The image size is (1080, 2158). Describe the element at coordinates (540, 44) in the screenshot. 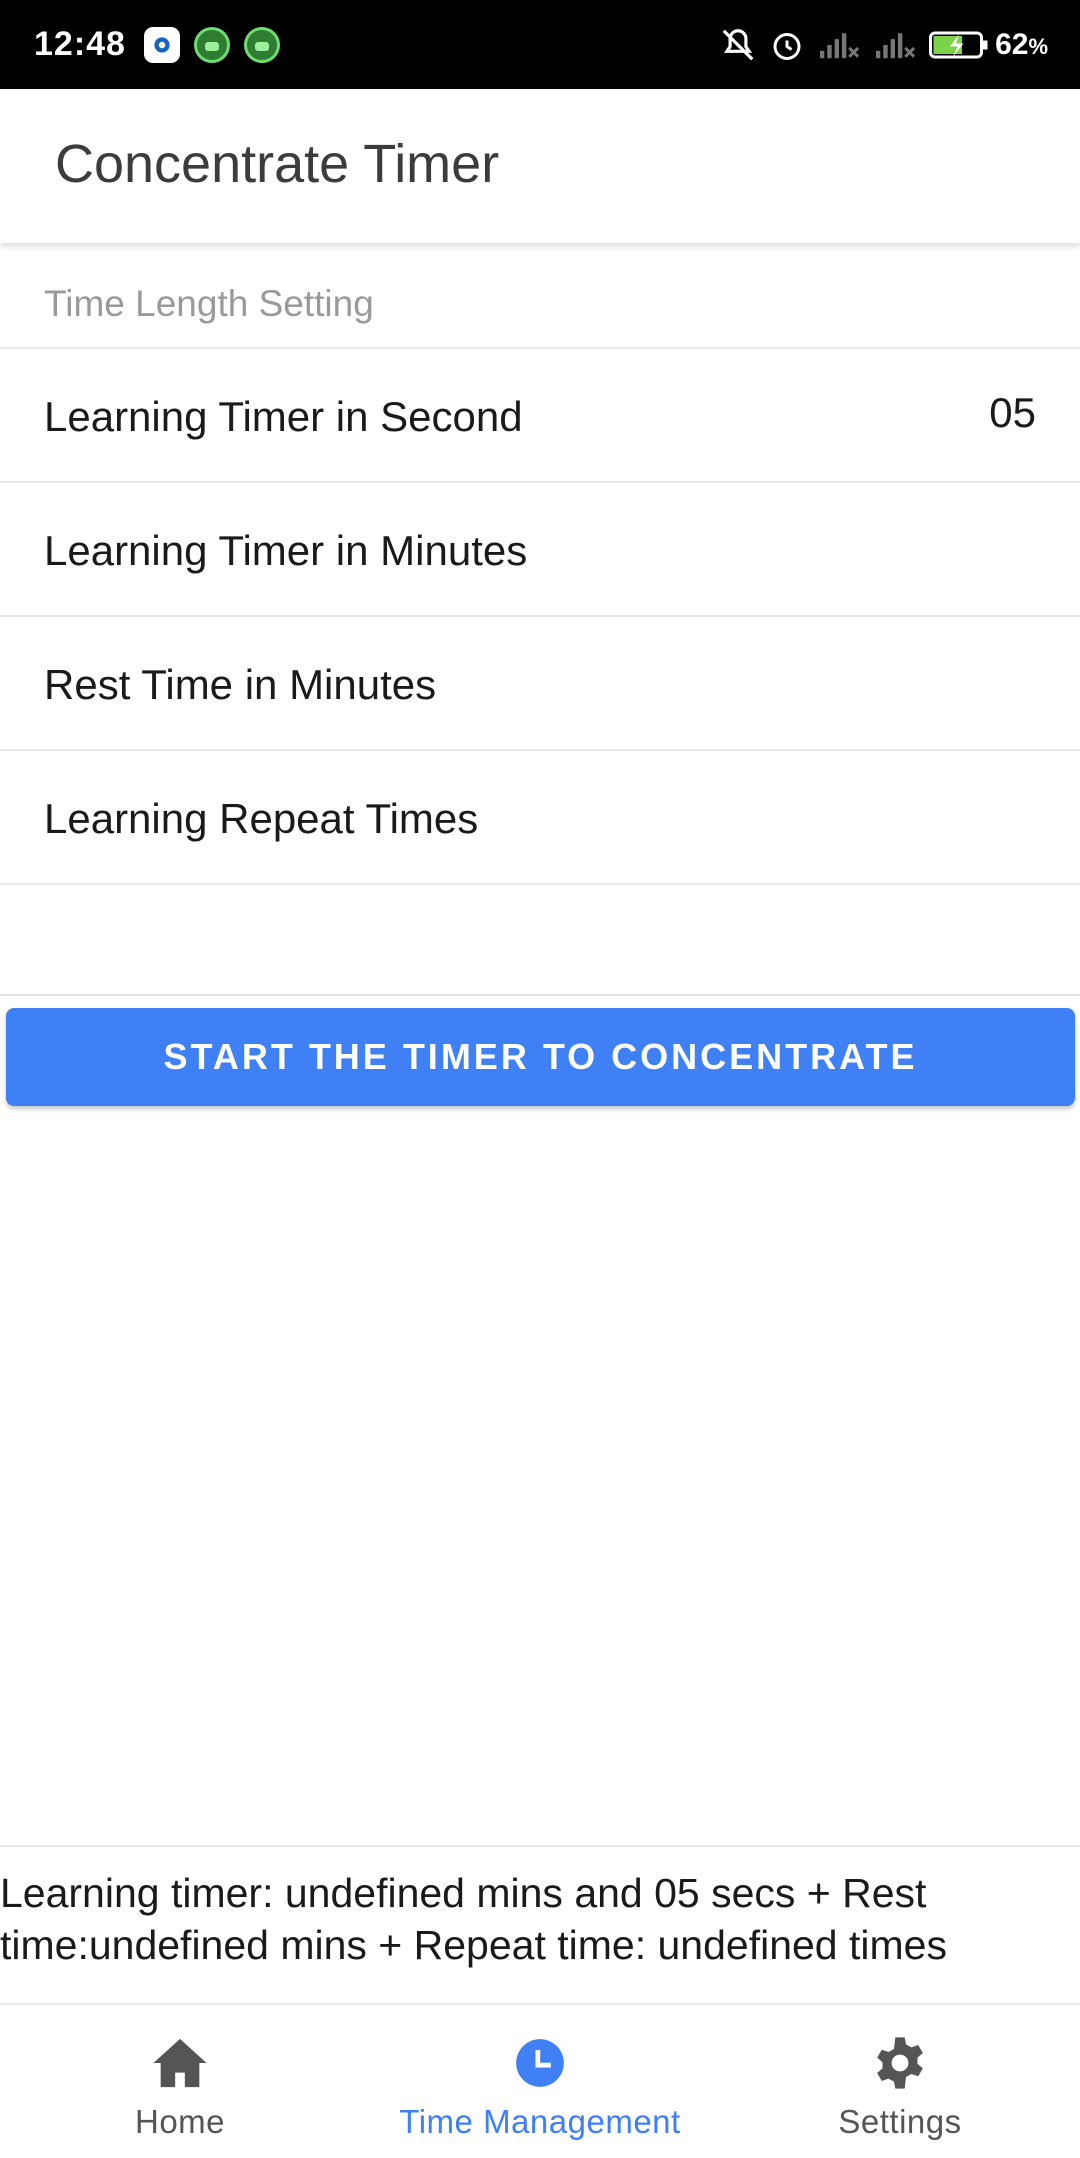

I see `status-bar: 12:48 62%` at that location.